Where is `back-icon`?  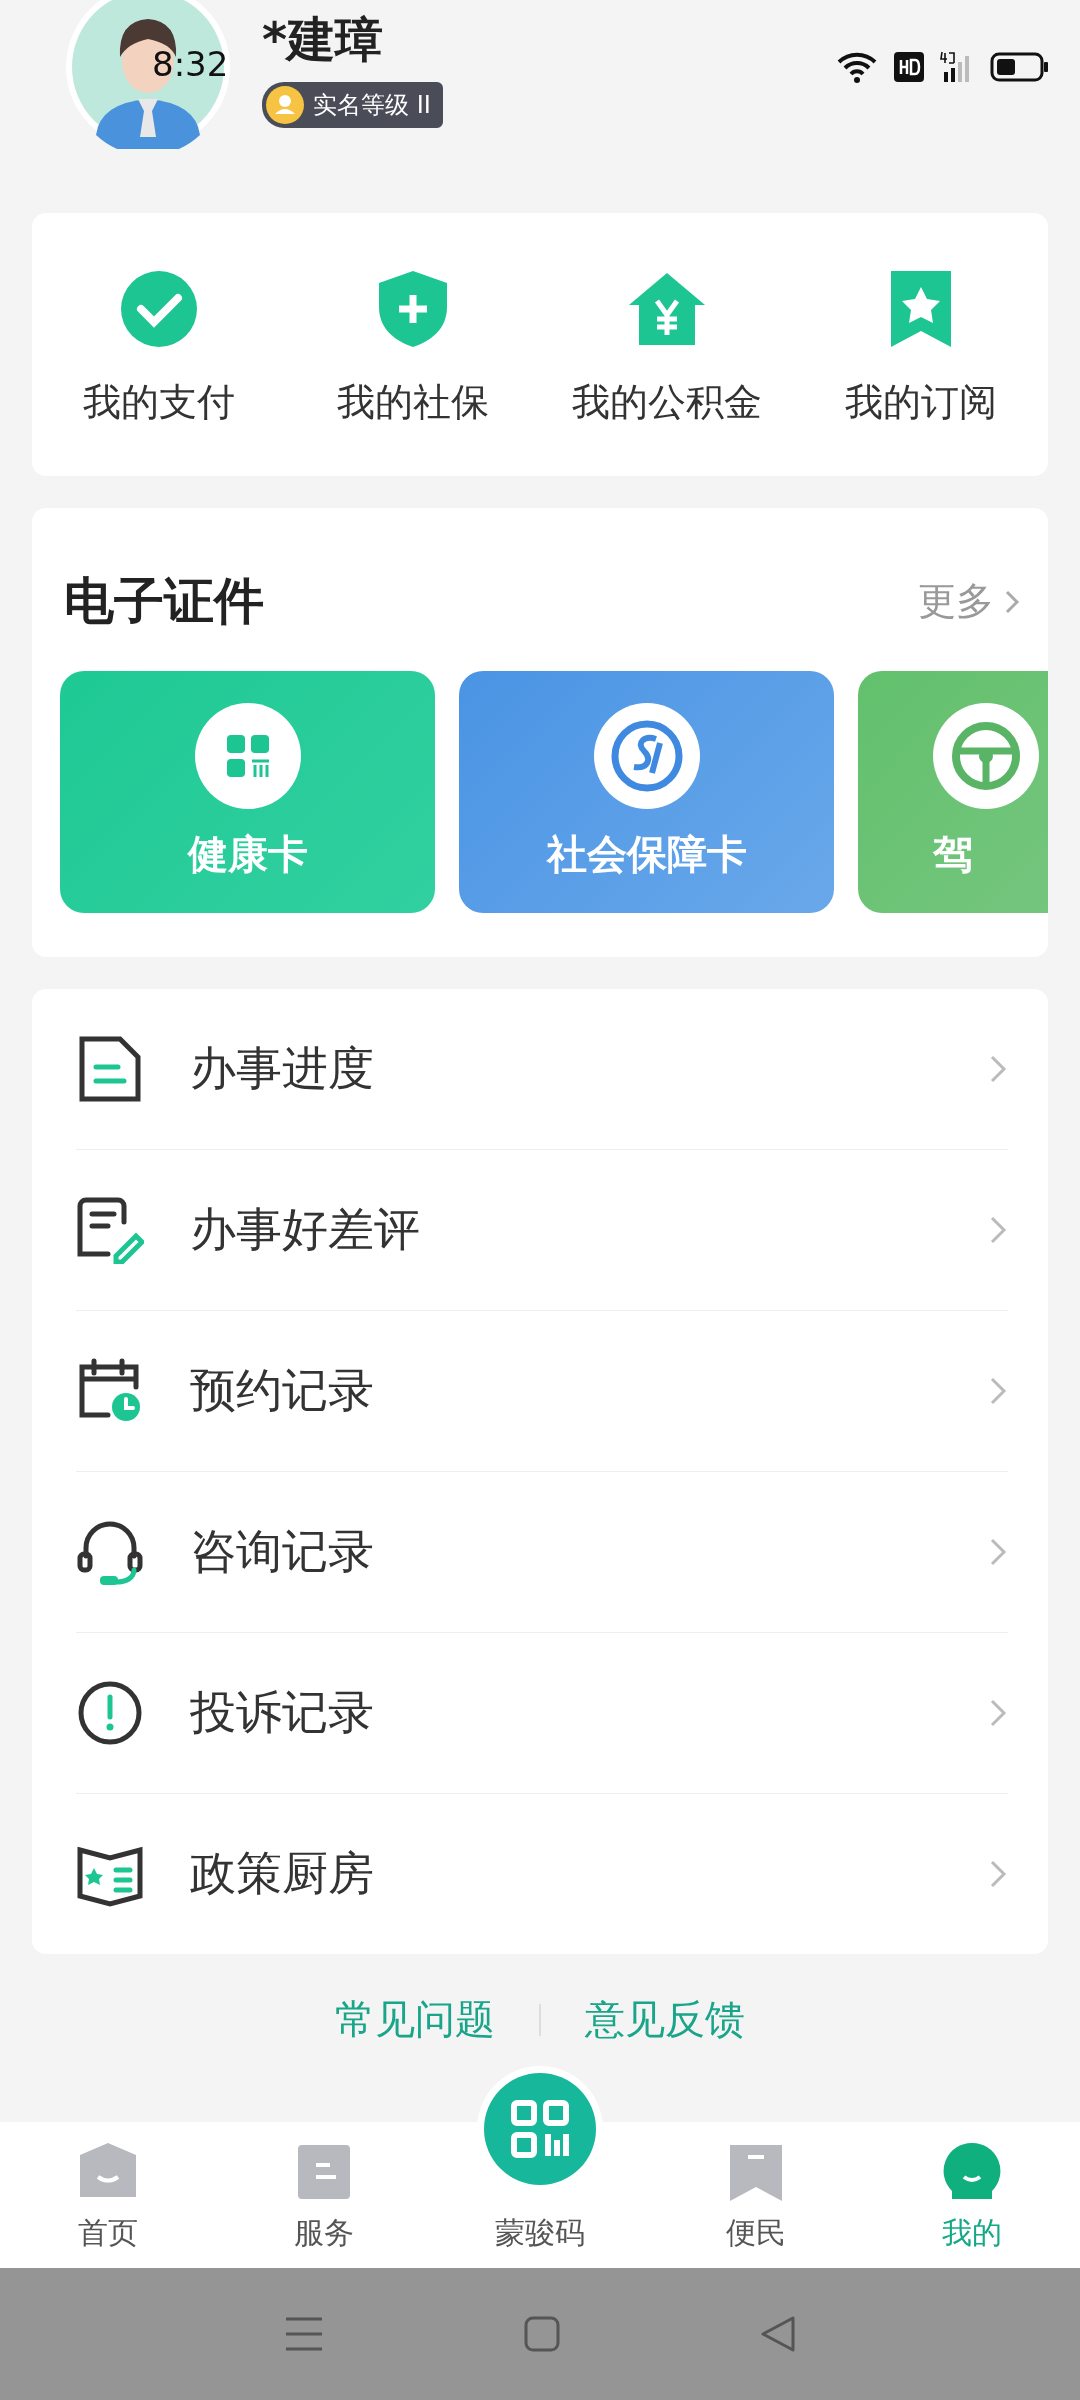 back-icon is located at coordinates (778, 2334).